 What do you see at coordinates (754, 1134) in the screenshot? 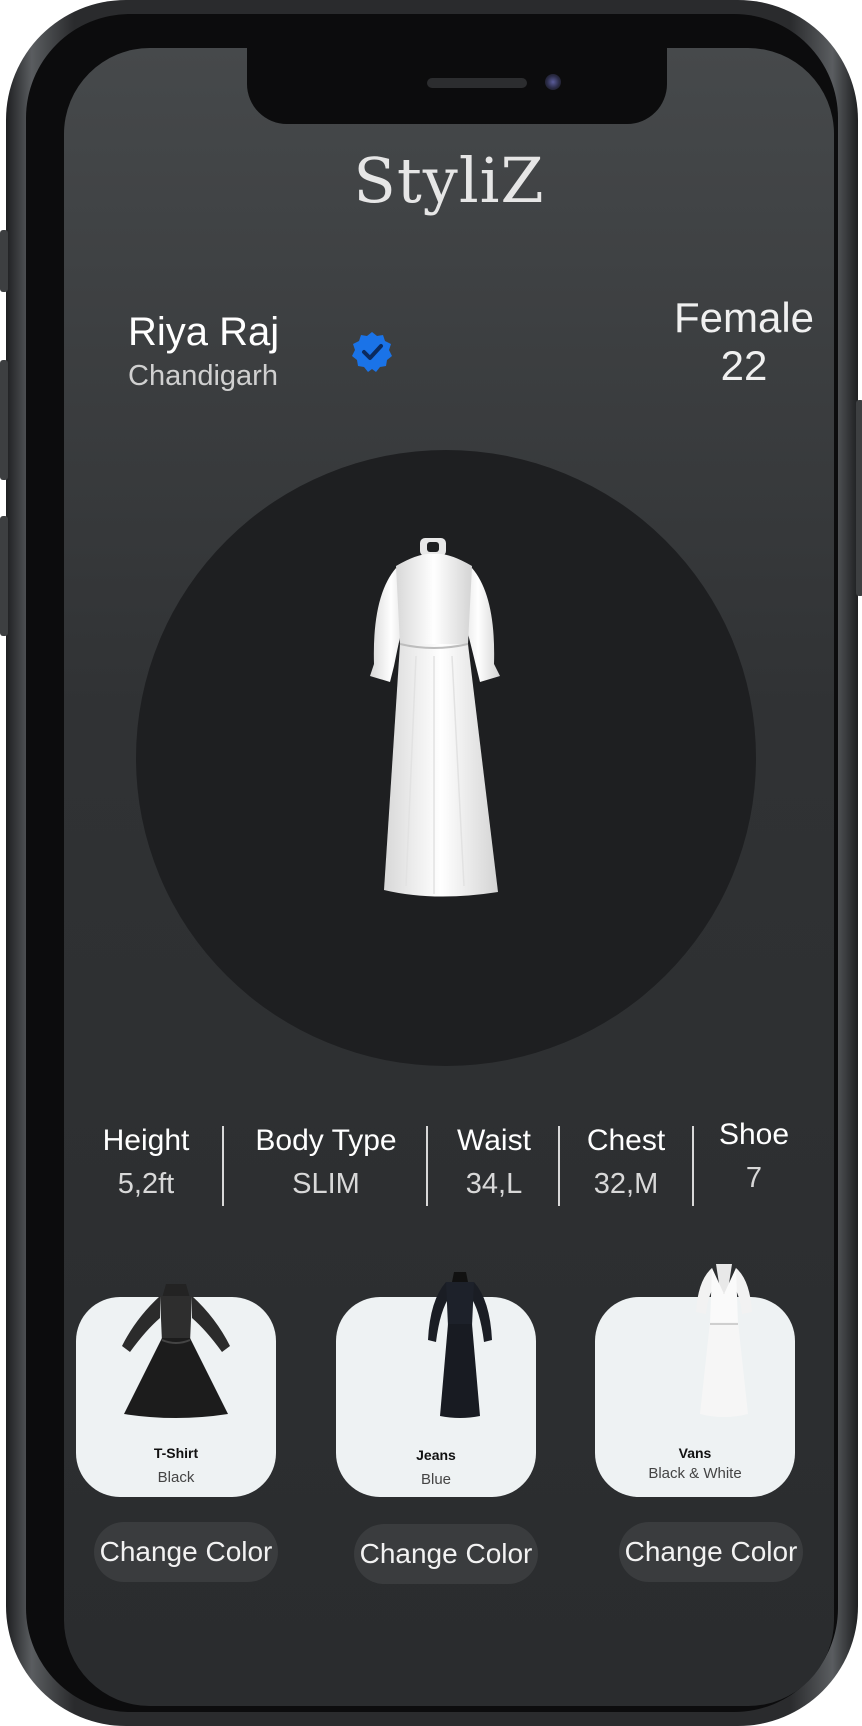
I see `stat-label: Shoe` at bounding box center [754, 1134].